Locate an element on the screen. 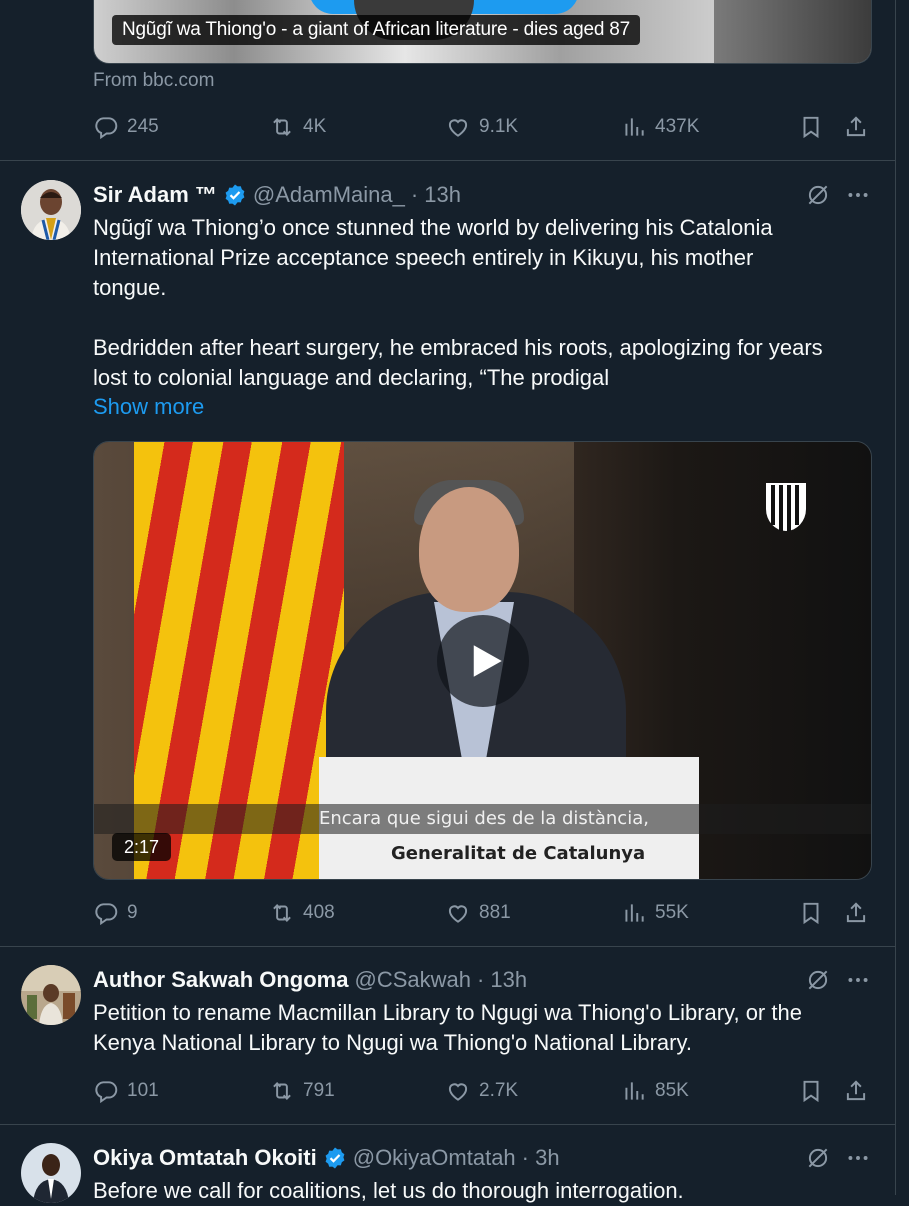  user-handle: @CSakwah is located at coordinates (412, 980).